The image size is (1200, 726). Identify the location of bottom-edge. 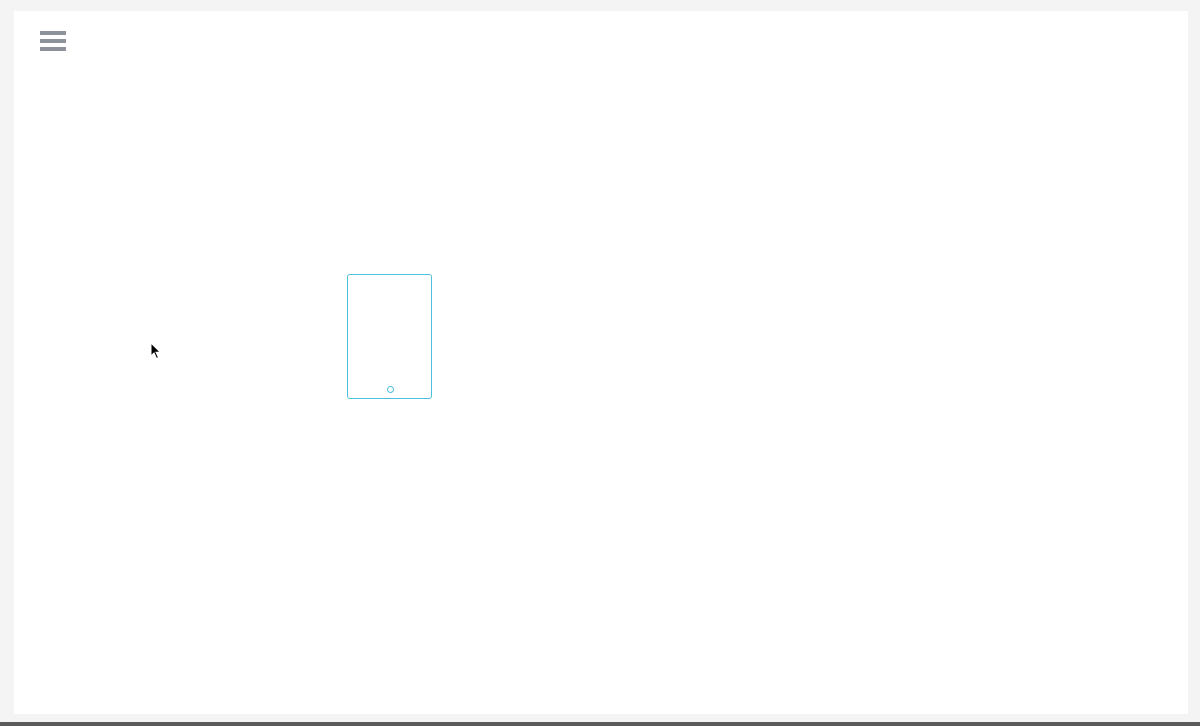
(600, 724).